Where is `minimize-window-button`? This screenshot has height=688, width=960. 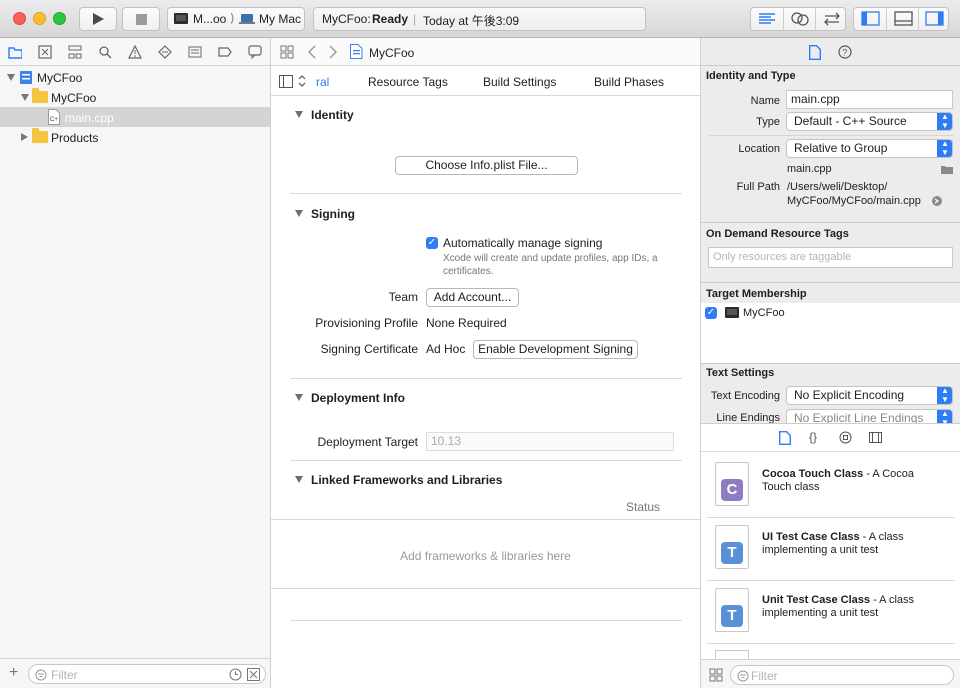
minimize-window-button is located at coordinates (39, 18).